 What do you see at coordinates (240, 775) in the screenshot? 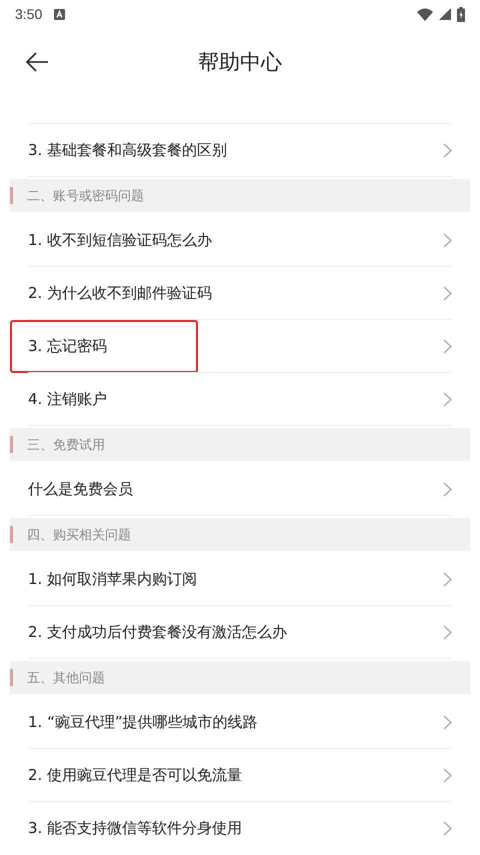
I see `help-item: 2. 使用豌豆代理是否可以免流量` at bounding box center [240, 775].